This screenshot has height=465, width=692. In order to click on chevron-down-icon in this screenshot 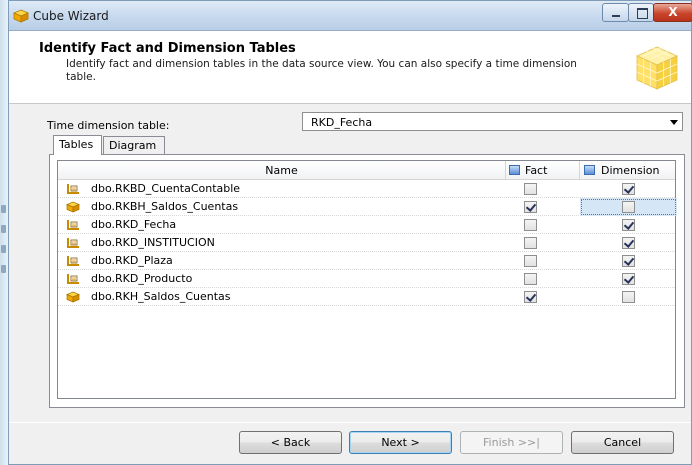, I will do `click(674, 122)`.